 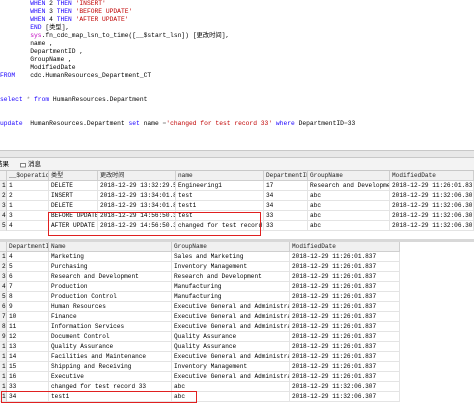 What do you see at coordinates (220, 206) in the screenshot?
I see `table-cell: test1` at bounding box center [220, 206].